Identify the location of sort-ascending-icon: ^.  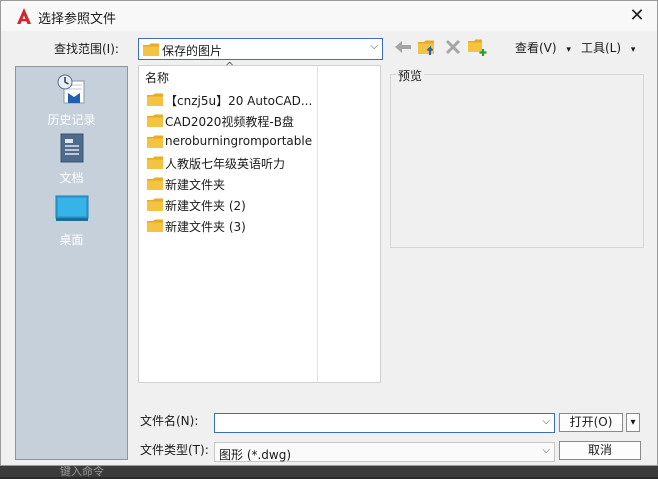
(230, 66).